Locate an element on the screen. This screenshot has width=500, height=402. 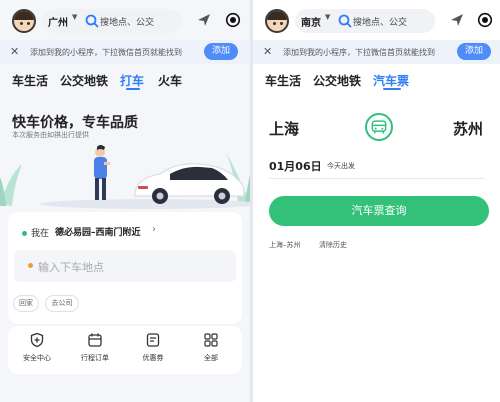
chevron-right-icon: › is located at coordinates (154, 229).